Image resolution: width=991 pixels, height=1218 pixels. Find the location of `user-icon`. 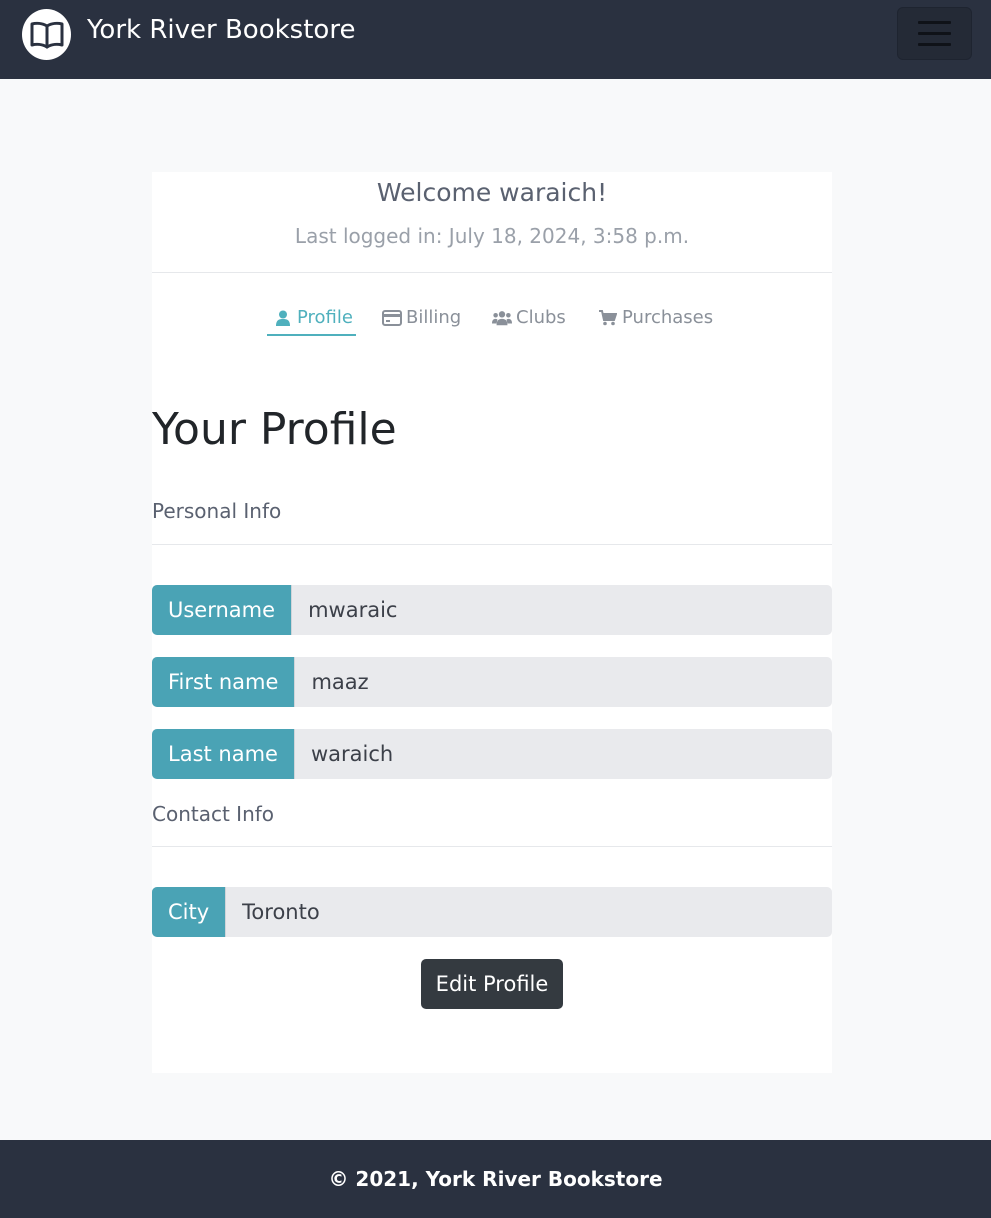

user-icon is located at coordinates (283, 318).